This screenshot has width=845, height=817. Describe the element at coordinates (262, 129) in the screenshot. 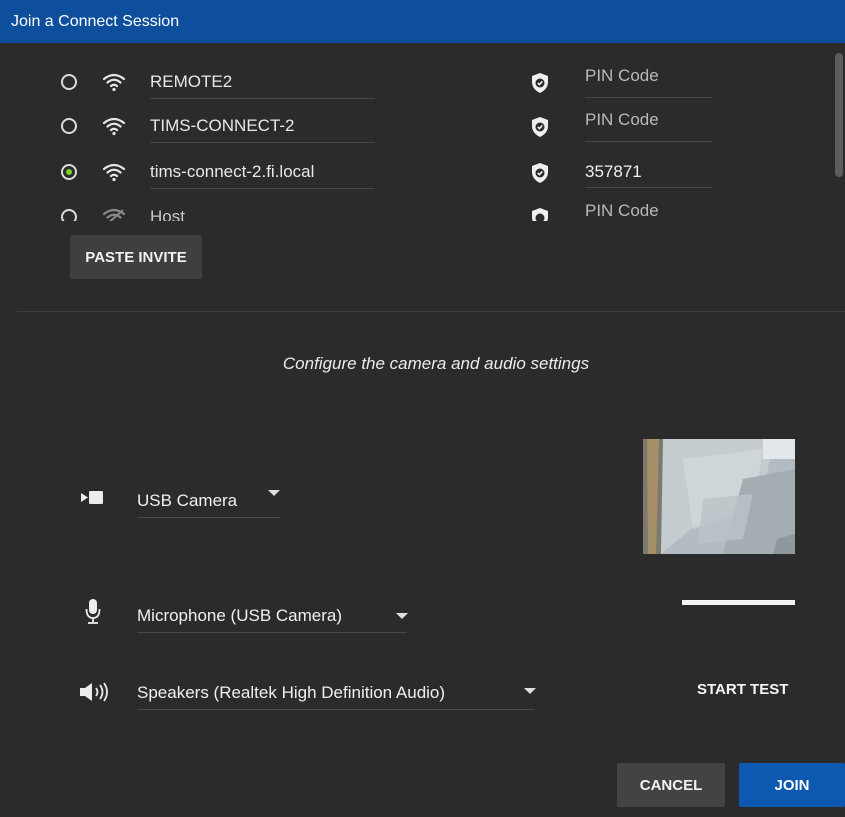

I see `session-name: TIMS-CONNECT-2` at that location.